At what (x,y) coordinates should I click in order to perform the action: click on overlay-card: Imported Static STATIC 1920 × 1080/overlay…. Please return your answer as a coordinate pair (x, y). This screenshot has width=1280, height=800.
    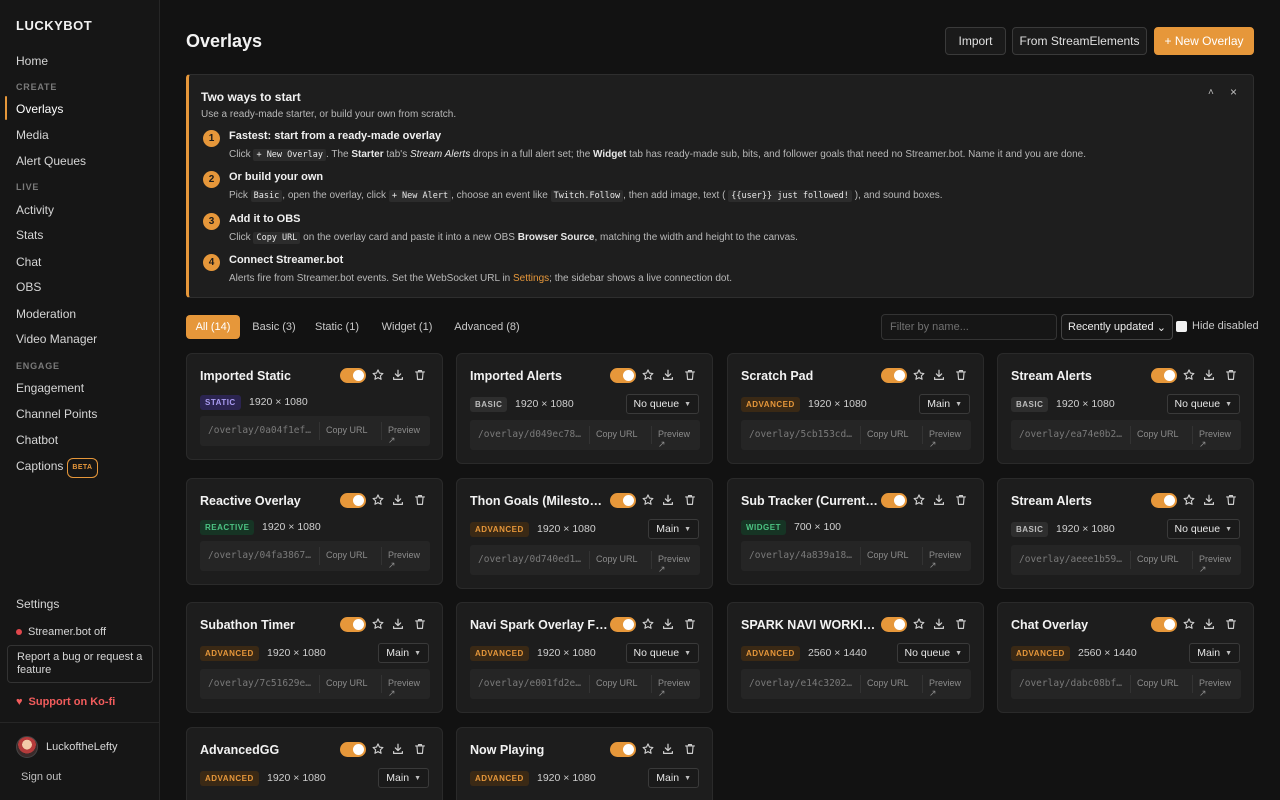
    Looking at the image, I should click on (314, 406).